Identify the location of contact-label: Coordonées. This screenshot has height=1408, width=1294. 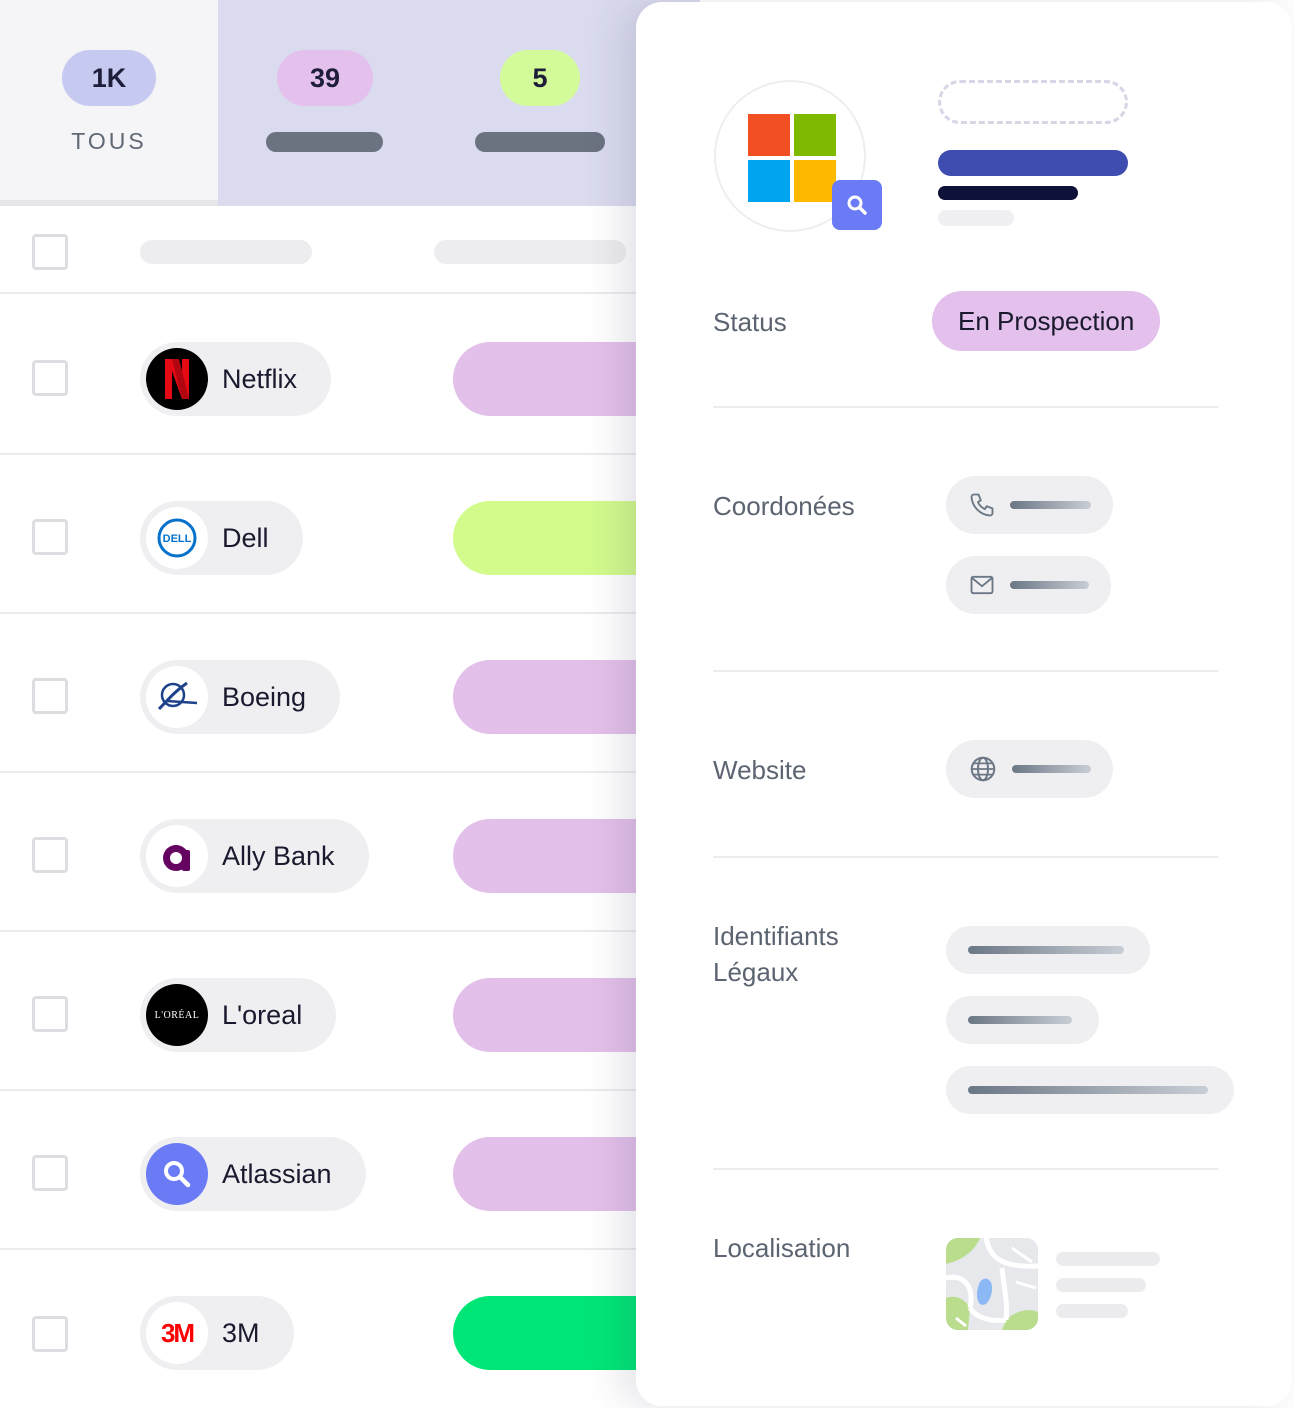
(784, 506).